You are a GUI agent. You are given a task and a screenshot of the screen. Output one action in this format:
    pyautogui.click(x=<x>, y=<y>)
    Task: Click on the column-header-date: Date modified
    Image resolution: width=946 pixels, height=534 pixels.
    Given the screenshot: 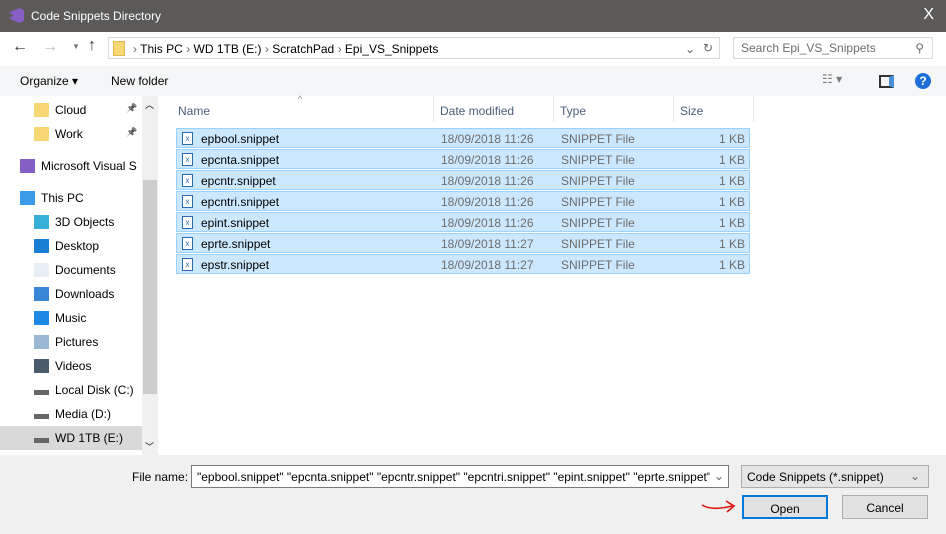 What is the action you would take?
    pyautogui.click(x=494, y=109)
    